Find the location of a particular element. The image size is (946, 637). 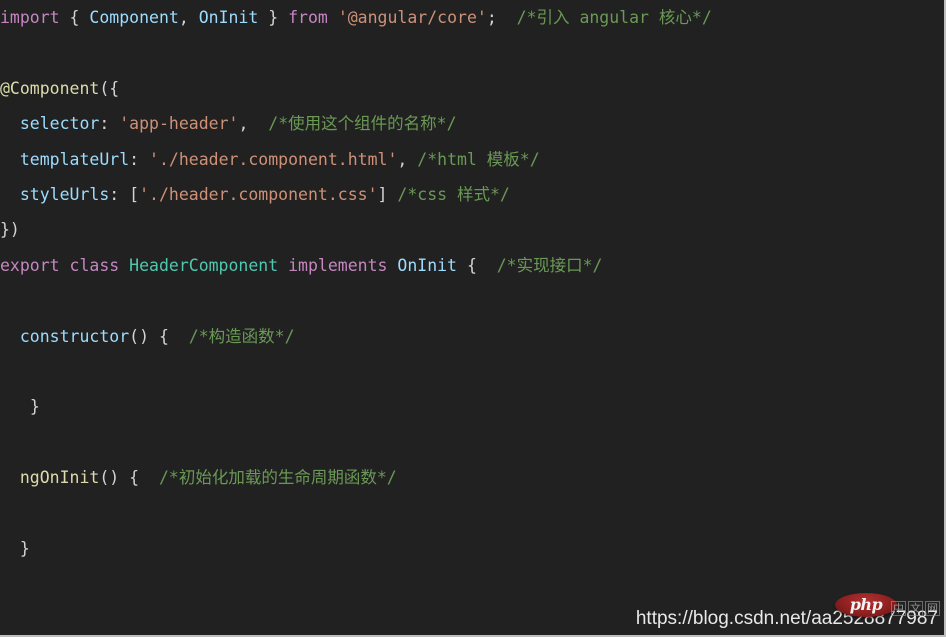

code-token-type: HeaderComponent is located at coordinates (204, 265).